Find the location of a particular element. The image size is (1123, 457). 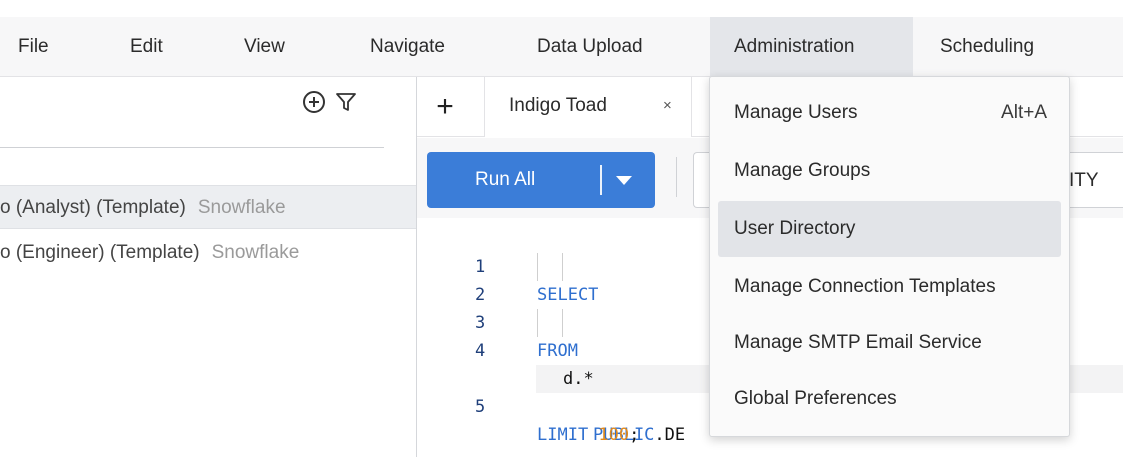

menu-item-global-preferences: Global Preferences is located at coordinates (889, 399).